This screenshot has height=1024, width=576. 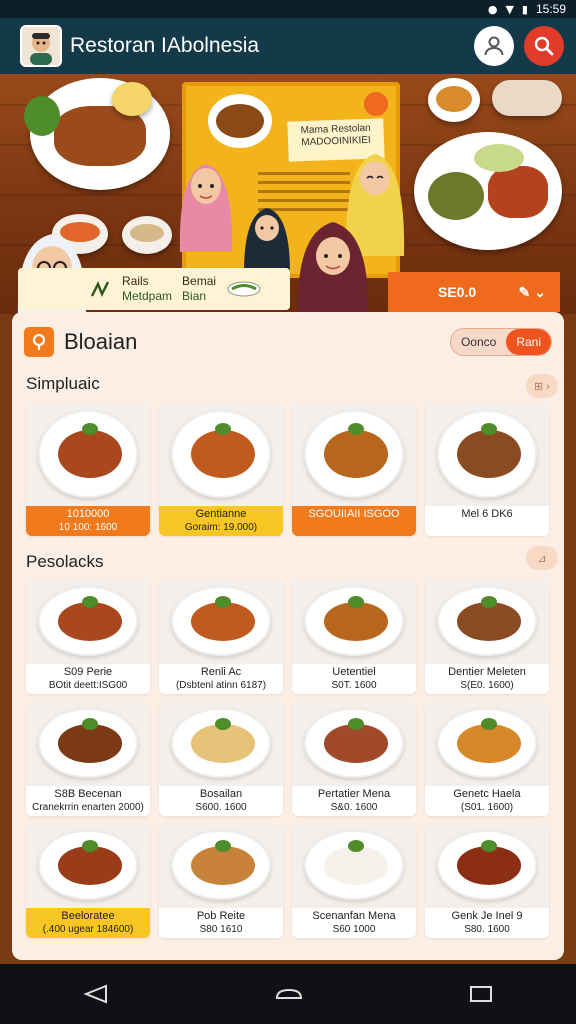 I want to click on dish-card: Mel 6 DK6, so click(x=487, y=470).